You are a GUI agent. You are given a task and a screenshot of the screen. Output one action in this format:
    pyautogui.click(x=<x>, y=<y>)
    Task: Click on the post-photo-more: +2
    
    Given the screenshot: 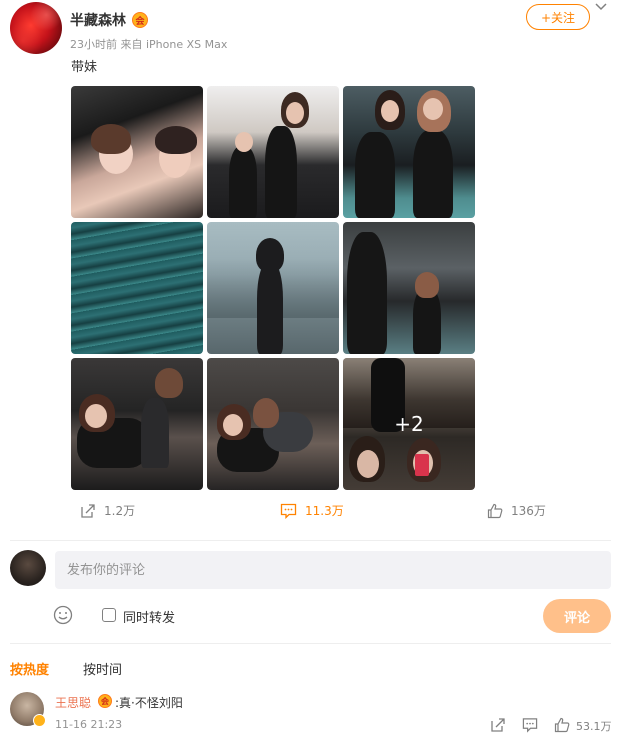 What is the action you would take?
    pyautogui.click(x=409, y=424)
    